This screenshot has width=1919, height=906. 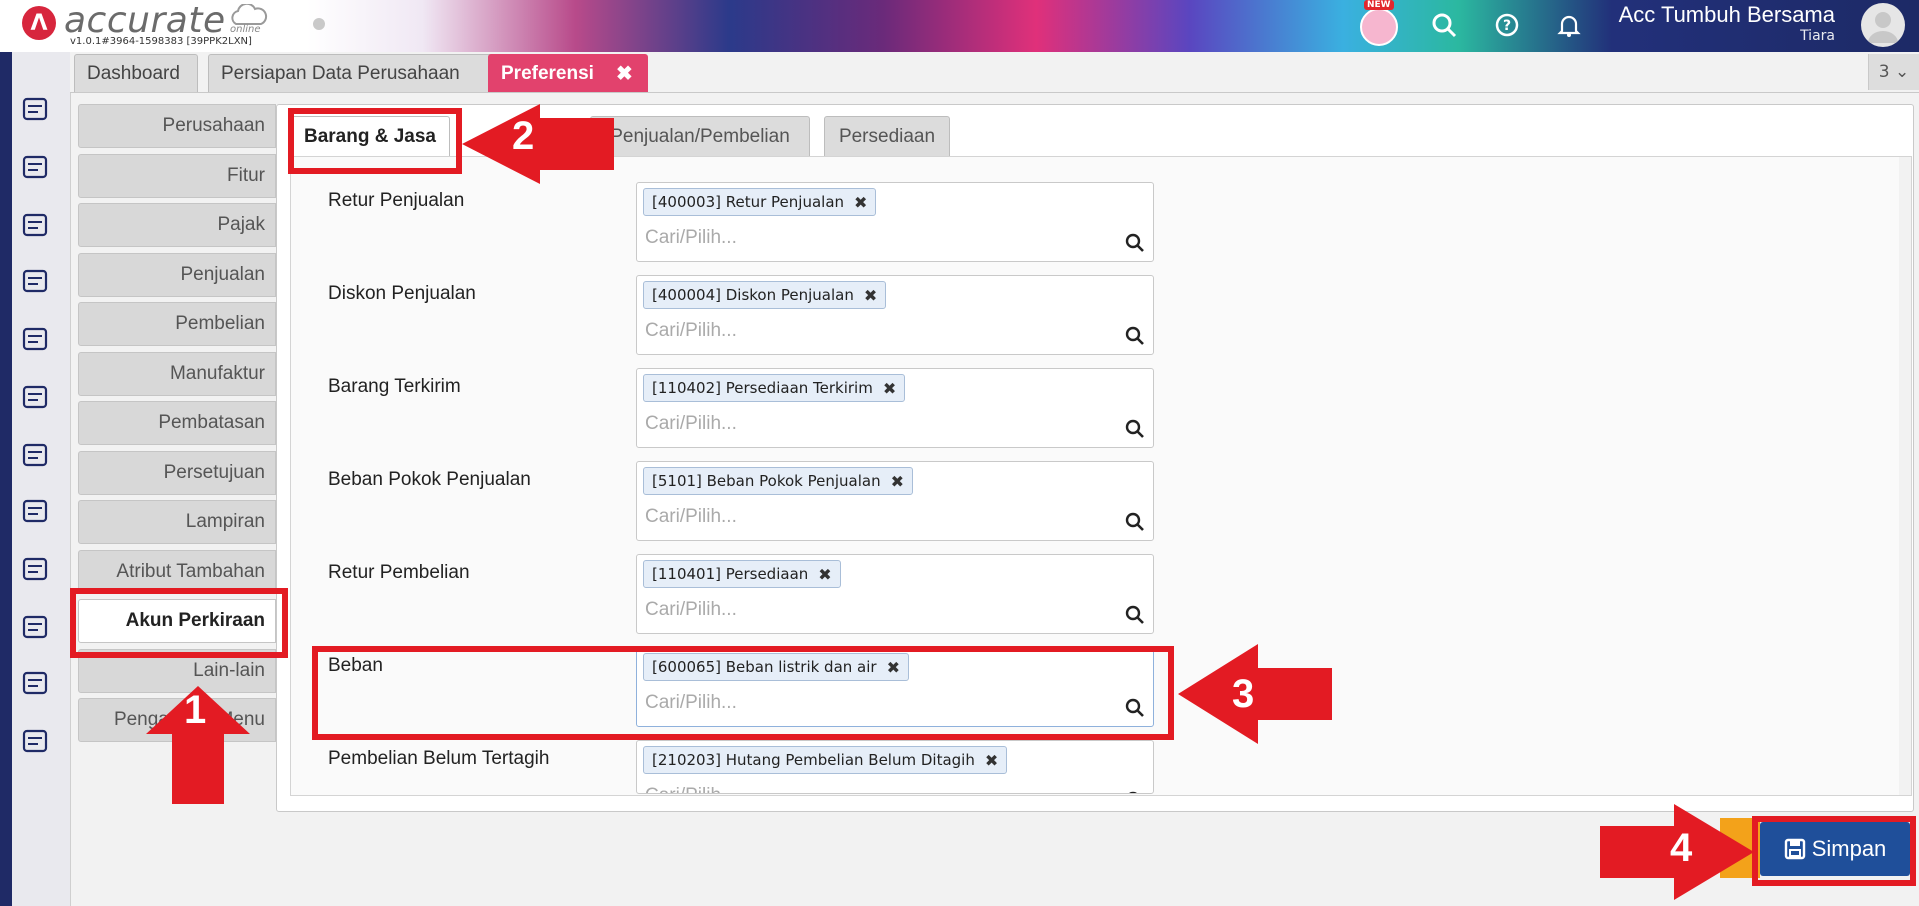 What do you see at coordinates (145, 20) in the screenshot?
I see `logo-text: accurate` at bounding box center [145, 20].